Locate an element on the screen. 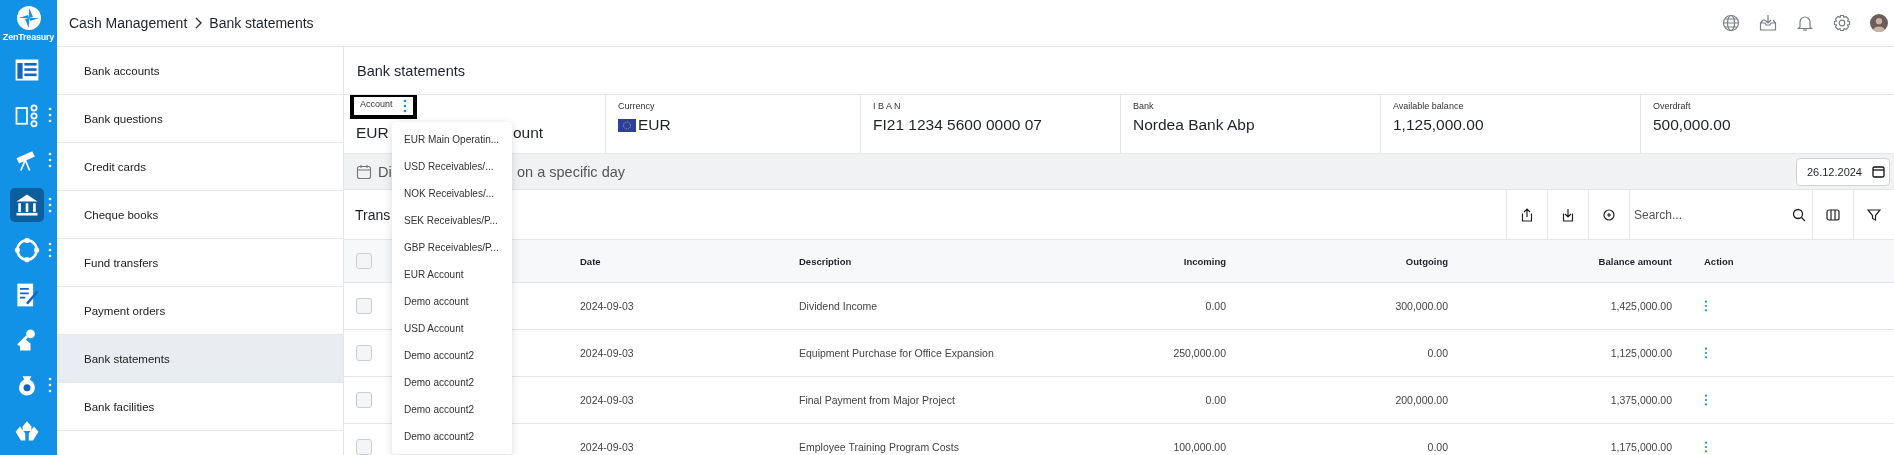 The image size is (1894, 455). field-label: Currency is located at coordinates (636, 106).